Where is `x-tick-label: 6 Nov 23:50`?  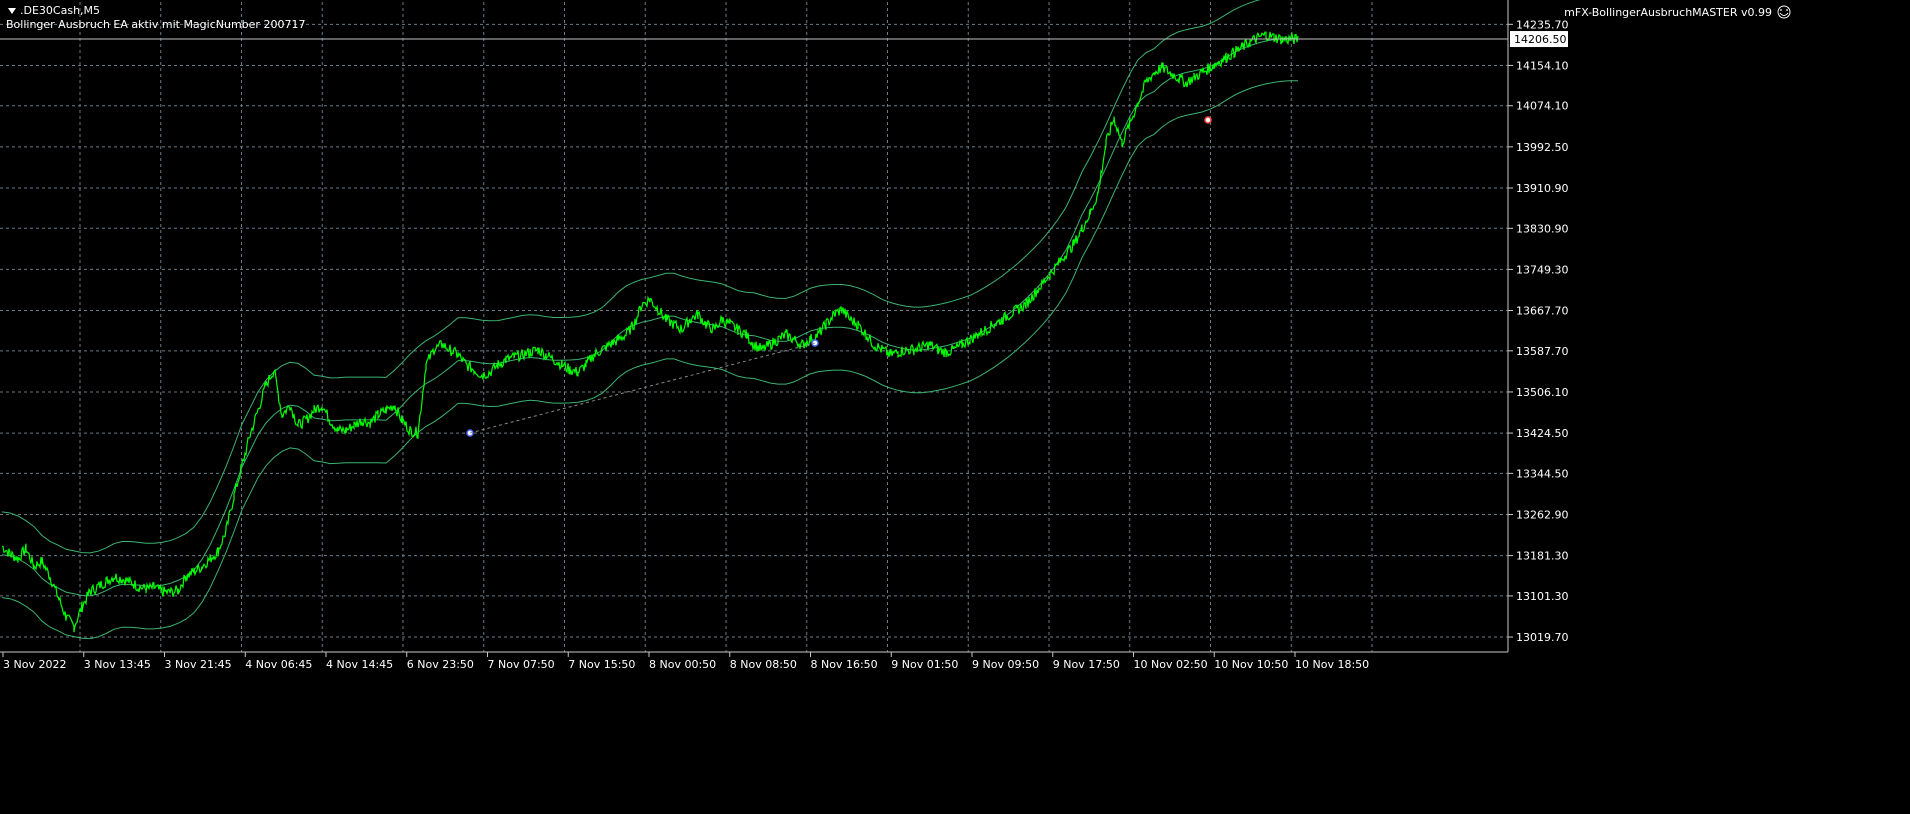 x-tick-label: 6 Nov 23:50 is located at coordinates (440, 664).